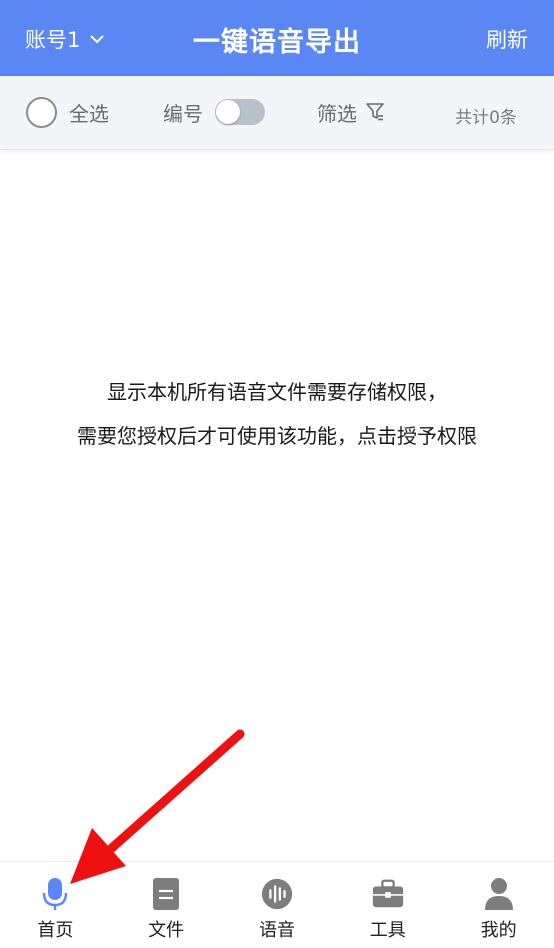  I want to click on page-title: 一键语音导出, so click(277, 42).